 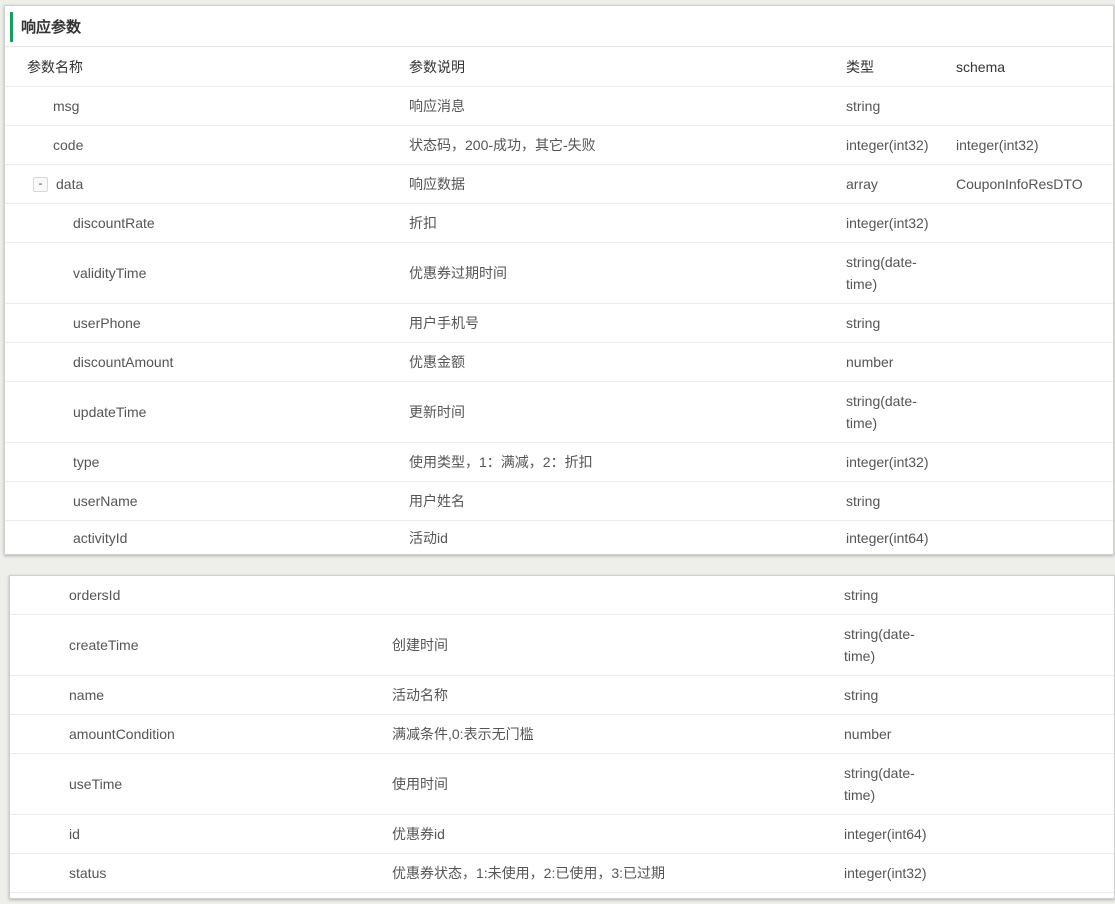 I want to click on param-name: ordersId, so click(x=65, y=595).